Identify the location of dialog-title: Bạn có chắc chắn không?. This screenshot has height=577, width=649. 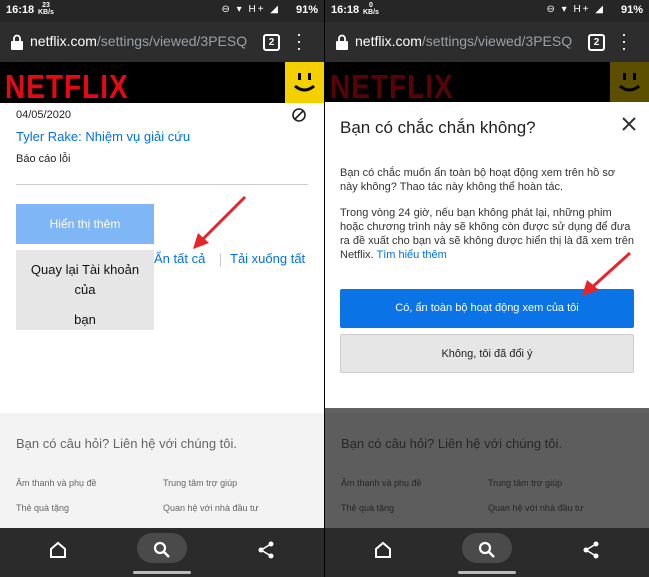
(438, 127).